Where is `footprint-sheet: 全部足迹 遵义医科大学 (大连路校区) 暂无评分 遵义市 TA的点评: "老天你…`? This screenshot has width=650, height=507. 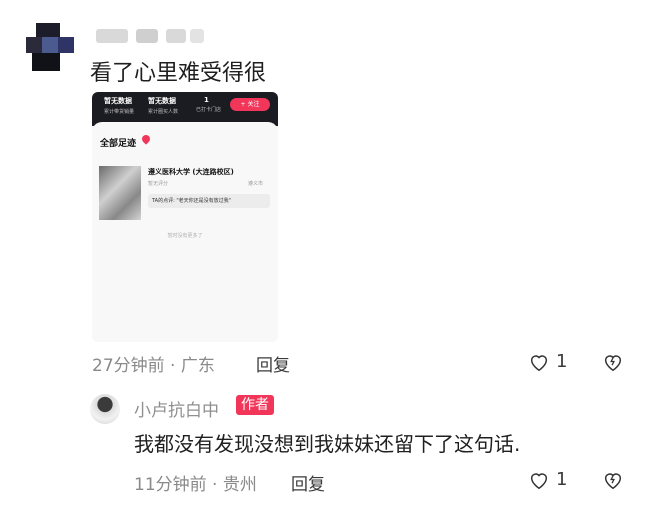 footprint-sheet: 全部足迹 遵义医科大学 (大连路校区) 暂无评分 遵义市 TA的点评: "老天你… is located at coordinates (185, 232).